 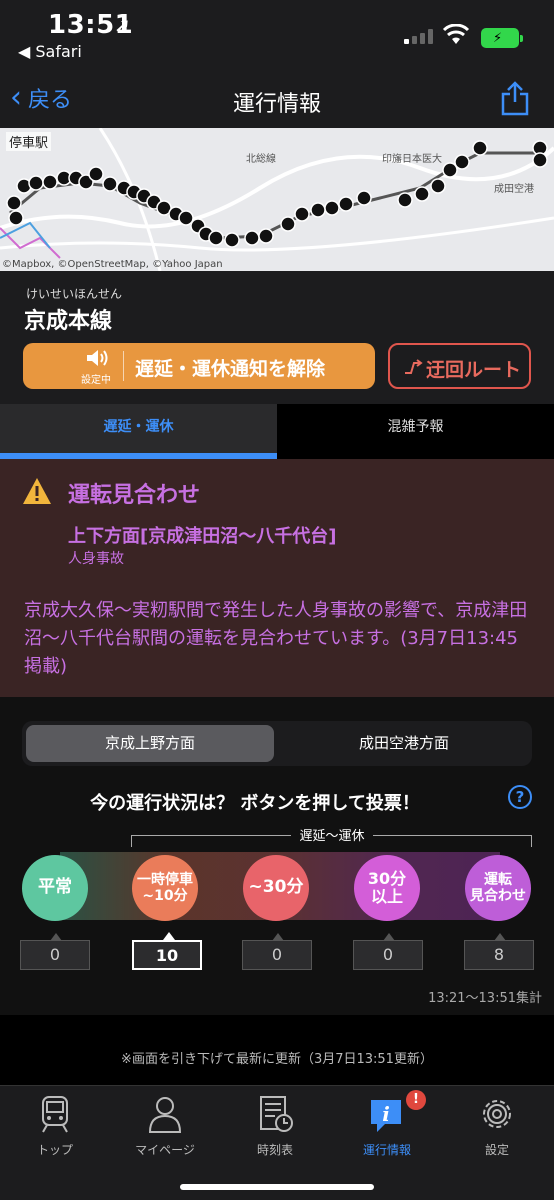 I want to click on vote-button-suspended: 運転 見合わせ, so click(x=498, y=888).